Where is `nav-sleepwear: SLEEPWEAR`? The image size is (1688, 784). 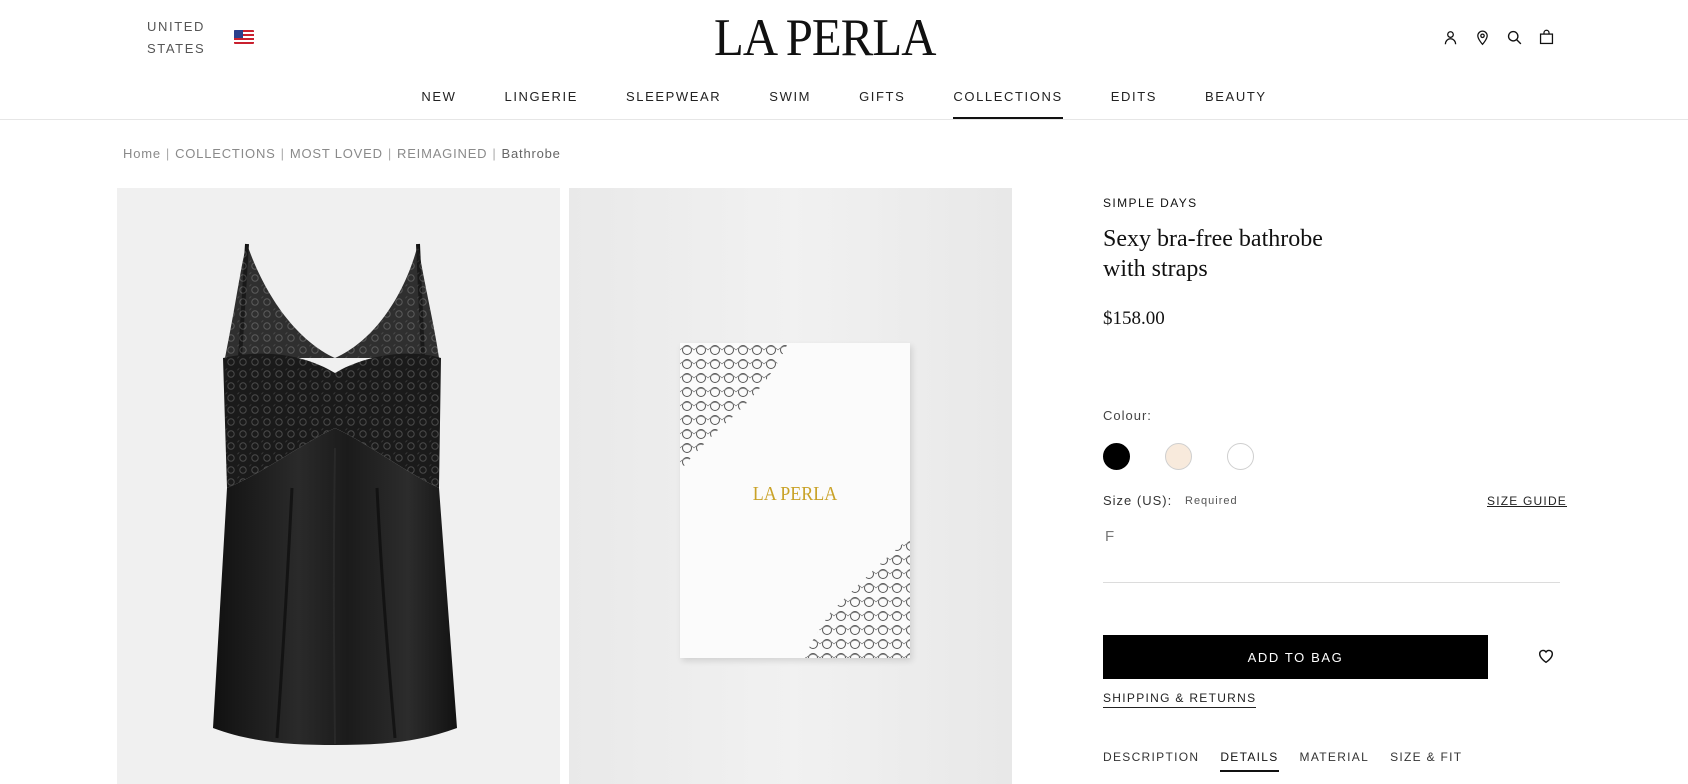
nav-sleepwear: SLEEPWEAR is located at coordinates (673, 101).